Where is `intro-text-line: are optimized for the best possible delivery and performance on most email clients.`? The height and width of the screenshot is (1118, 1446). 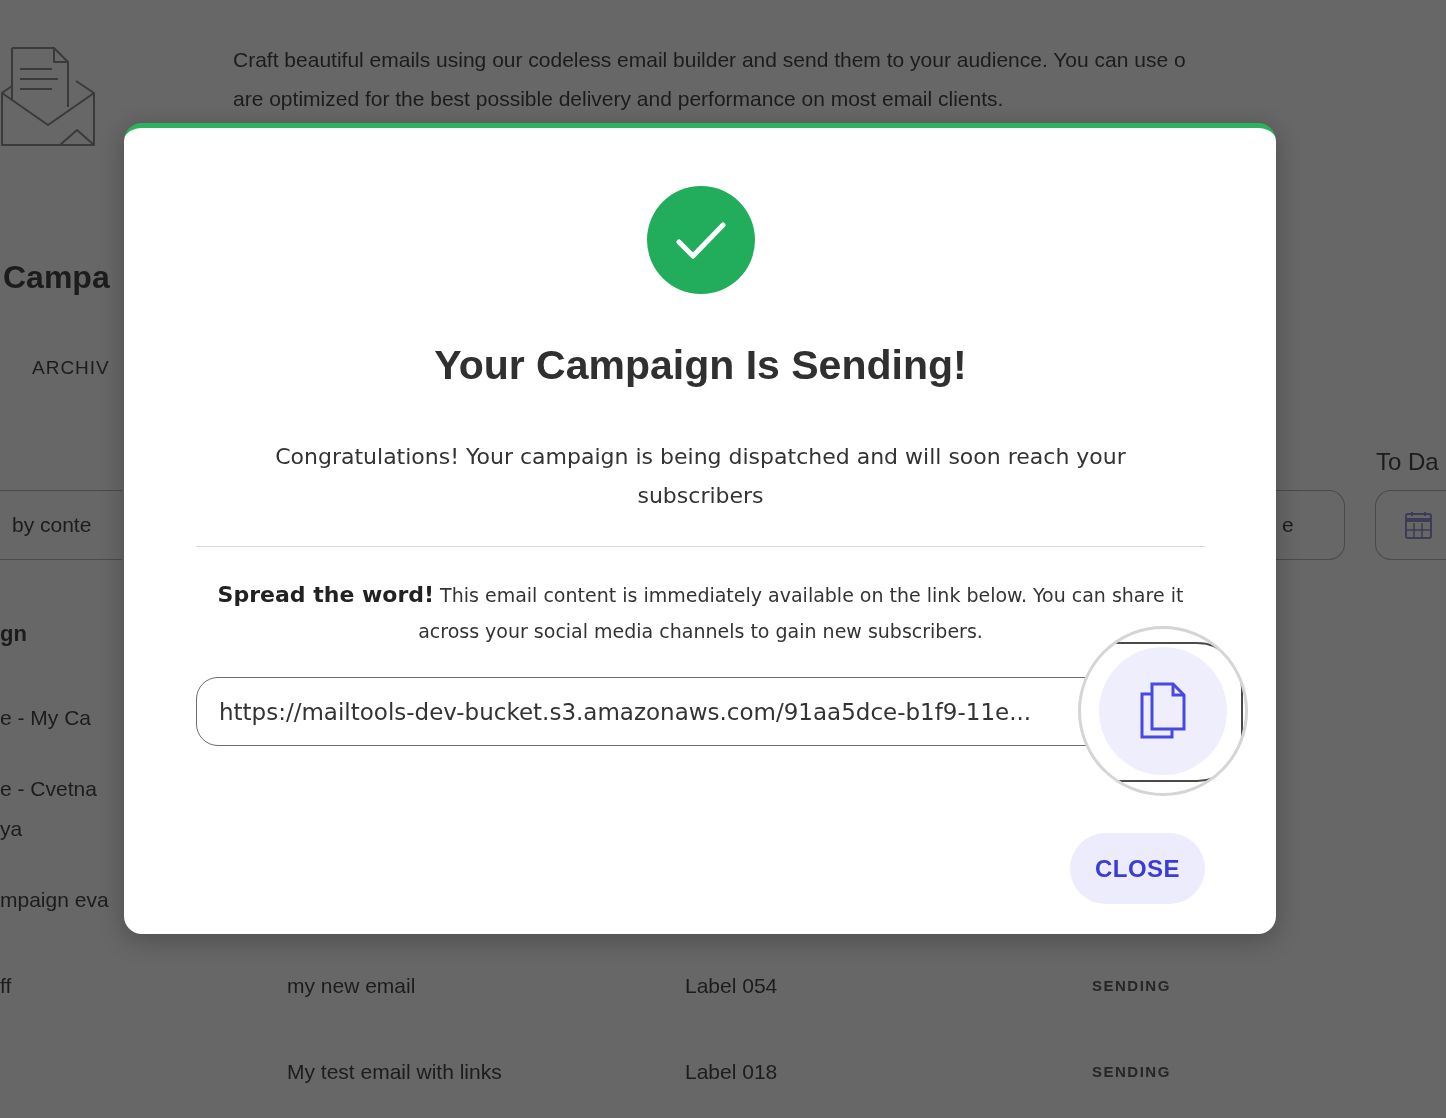 intro-text-line: are optimized for the best possible delivery and performance on most email clients. is located at coordinates (618, 99).